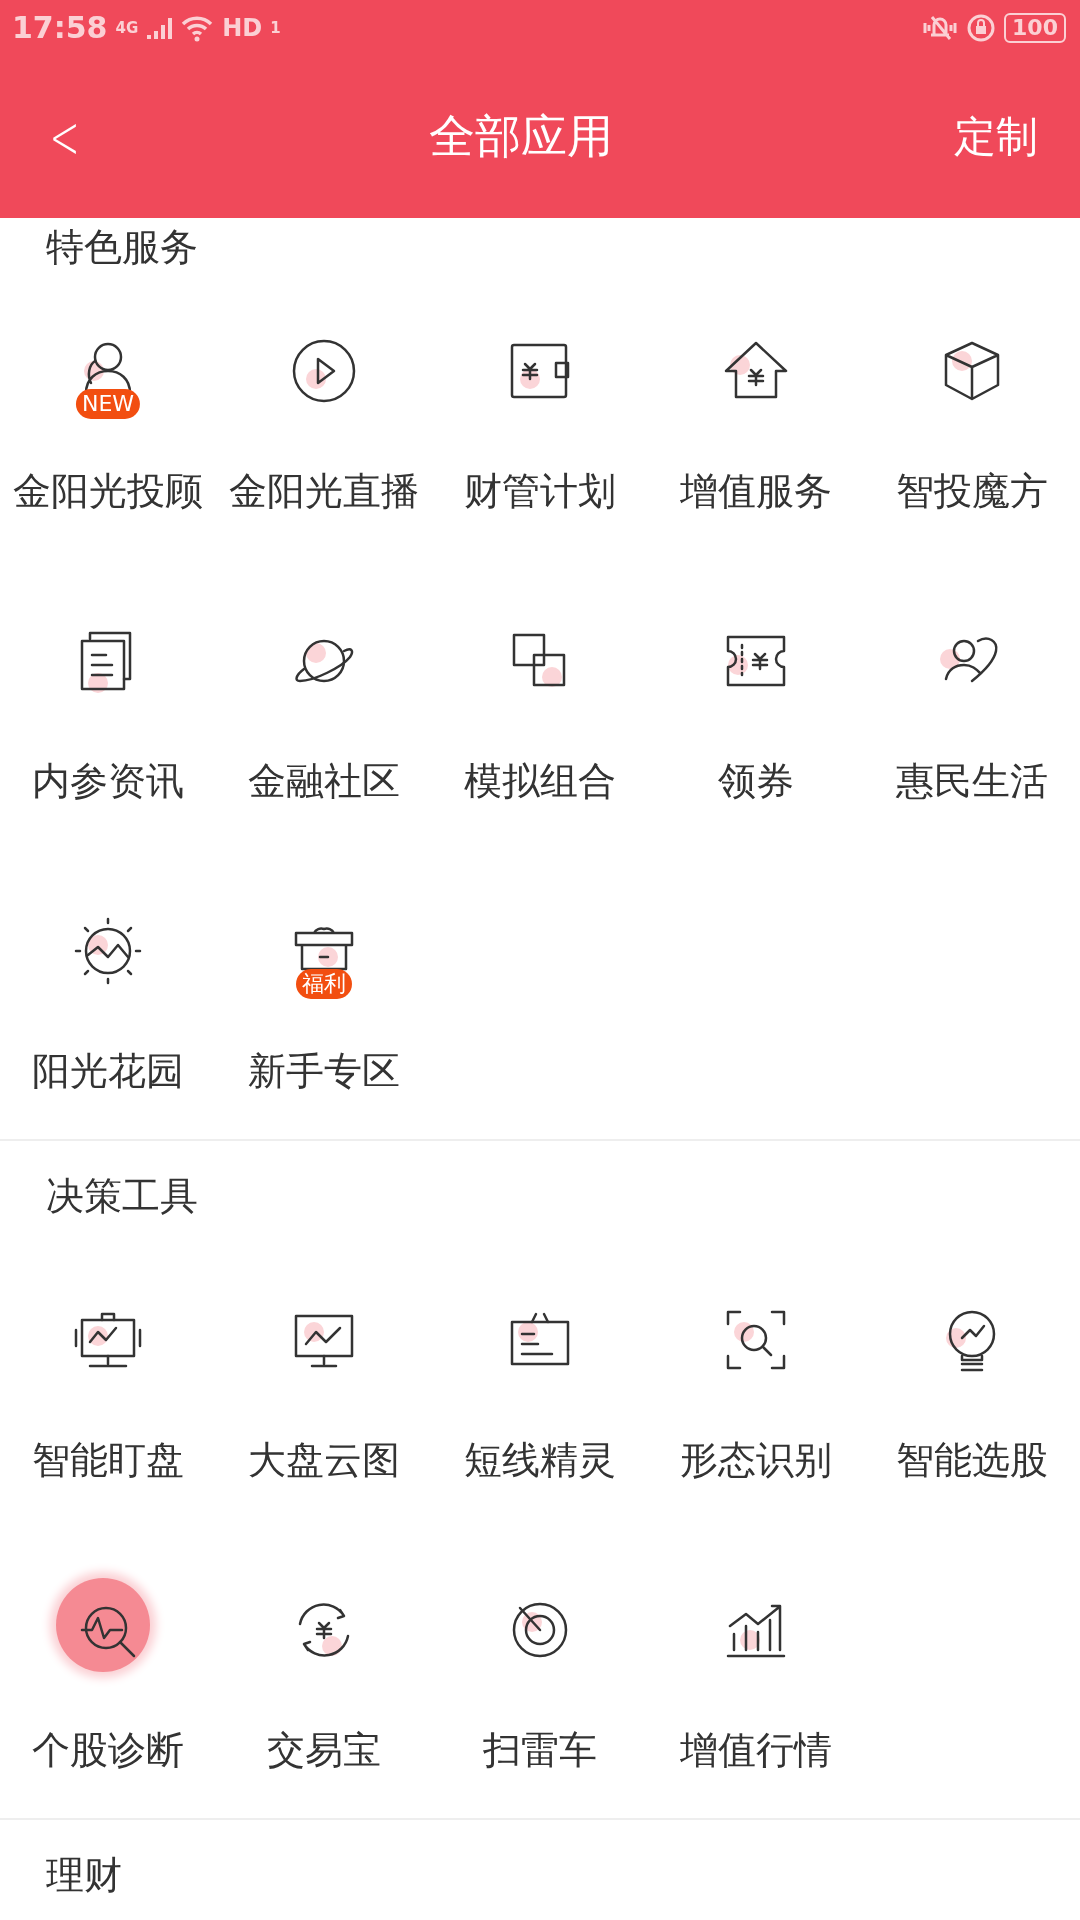 The image size is (1080, 1920). I want to click on app-item: 内参资讯, so click(108, 717).